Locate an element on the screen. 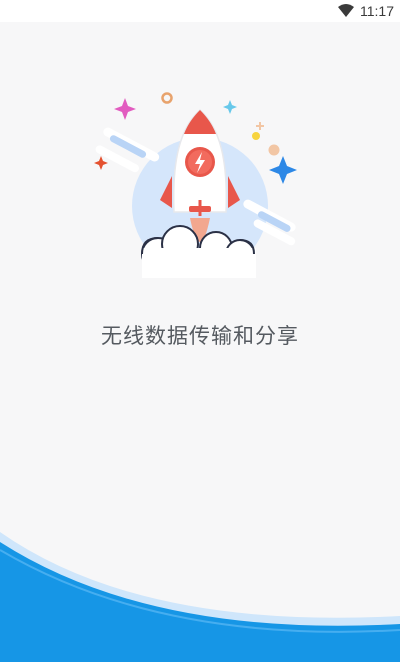 The height and width of the screenshot is (662, 400). status-time: 11:17 is located at coordinates (377, 11).